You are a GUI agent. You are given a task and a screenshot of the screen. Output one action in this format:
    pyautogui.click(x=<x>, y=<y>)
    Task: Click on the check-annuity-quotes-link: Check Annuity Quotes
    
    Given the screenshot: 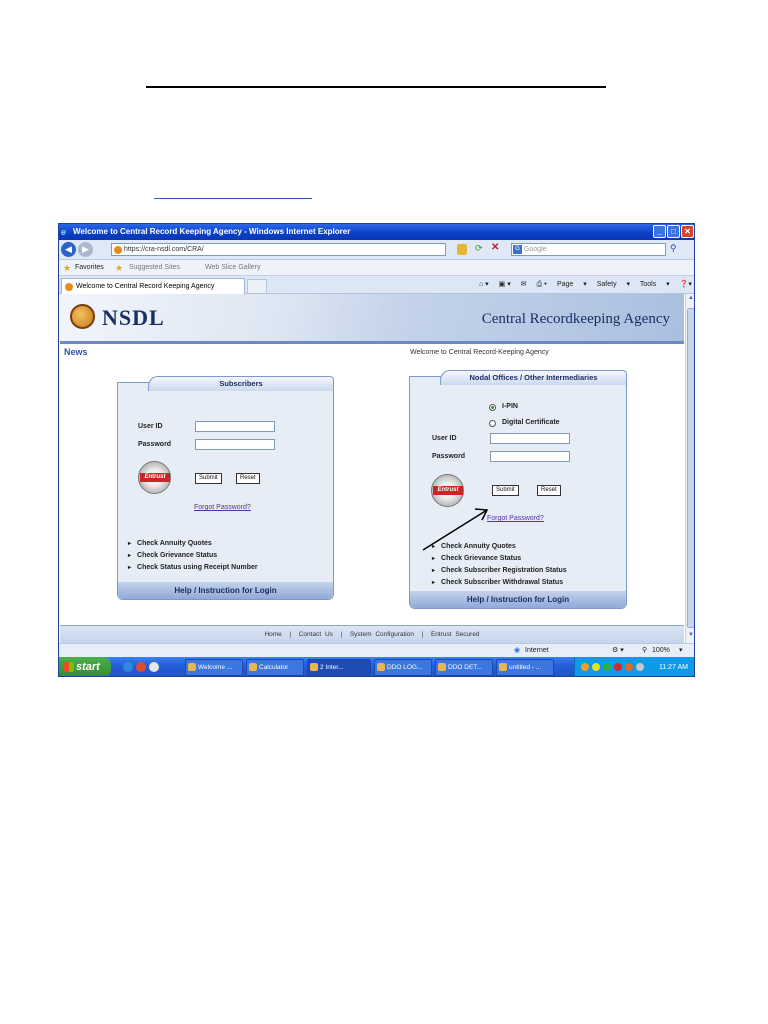 What is the action you would take?
    pyautogui.click(x=170, y=543)
    